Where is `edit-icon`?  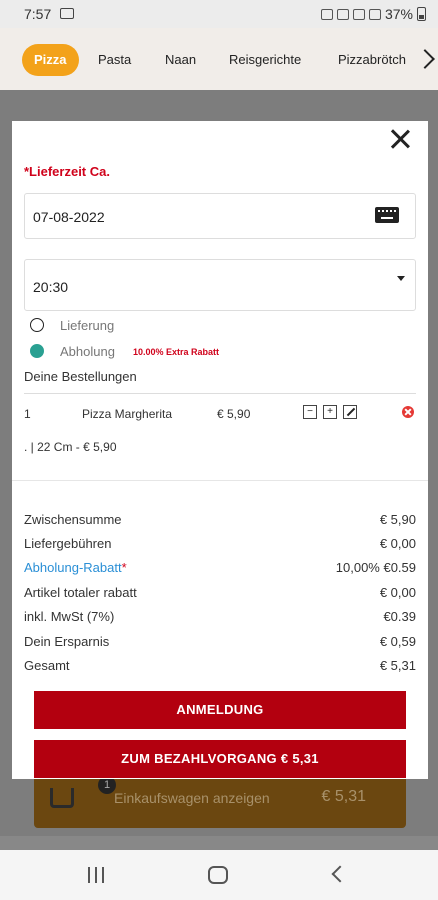
edit-icon is located at coordinates (350, 412).